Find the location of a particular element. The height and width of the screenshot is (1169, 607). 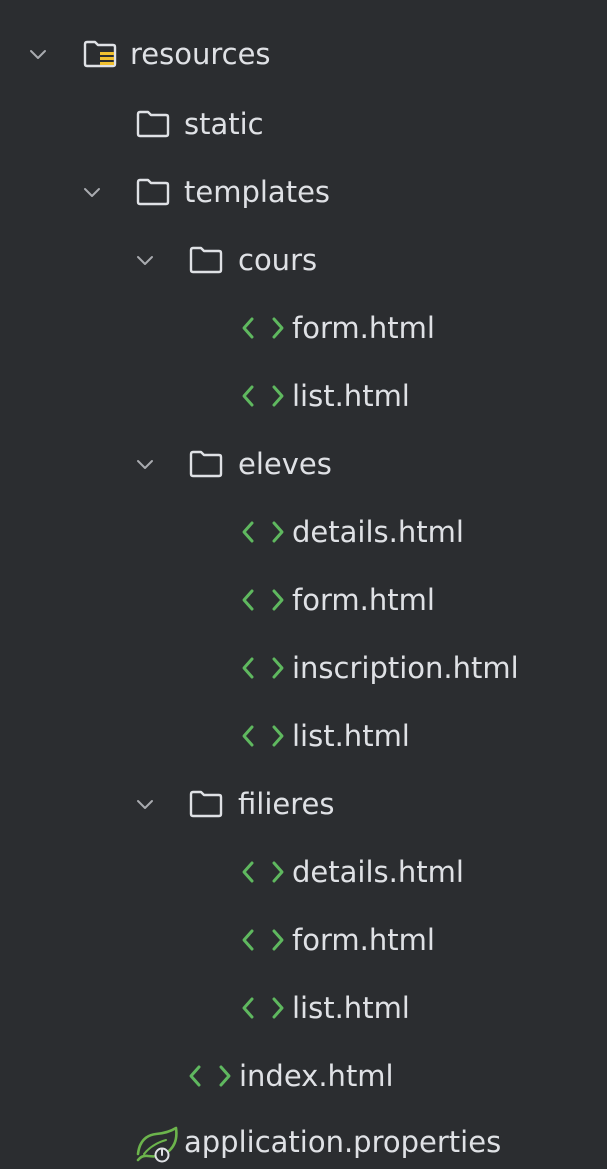

tree-file-eleves-form: form.html is located at coordinates (303, 600).